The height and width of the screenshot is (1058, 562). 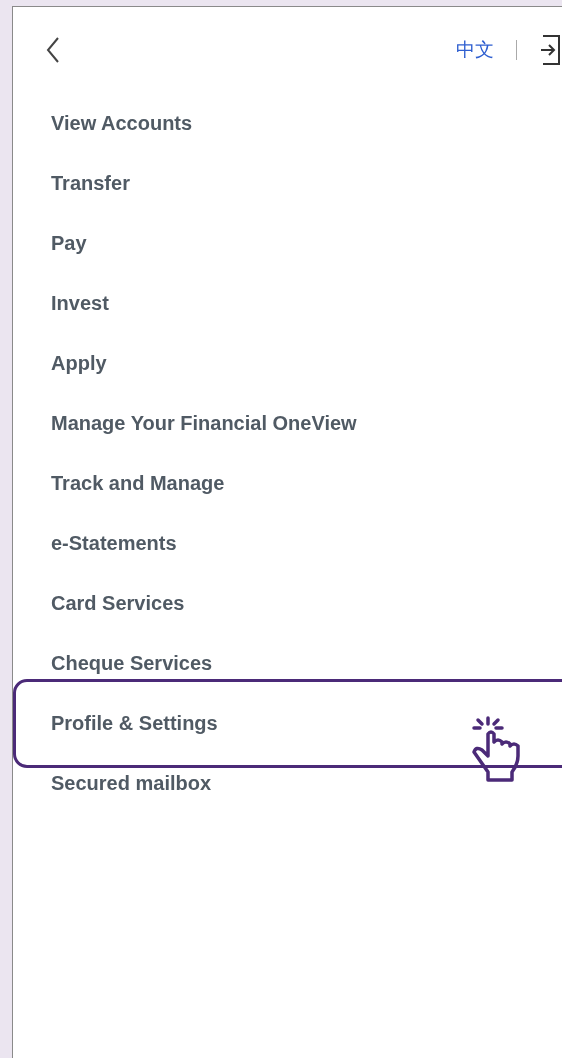 I want to click on menu-item: Track and Manage, so click(x=306, y=483).